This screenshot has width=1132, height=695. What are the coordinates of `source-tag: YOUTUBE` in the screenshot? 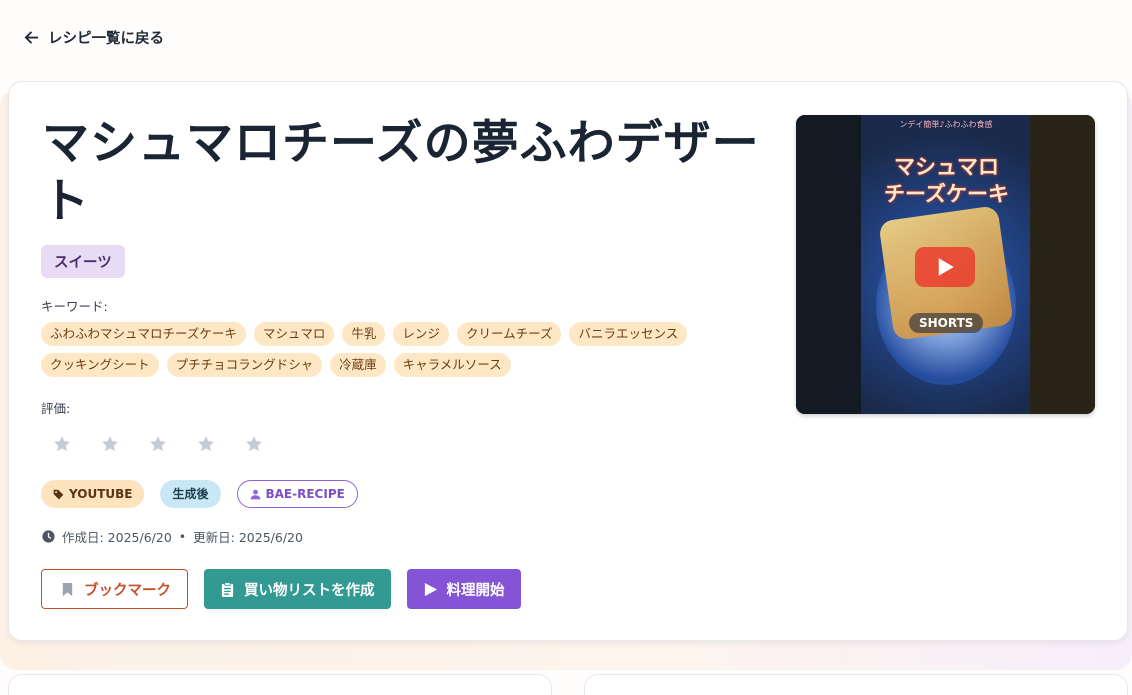 It's located at (93, 494).